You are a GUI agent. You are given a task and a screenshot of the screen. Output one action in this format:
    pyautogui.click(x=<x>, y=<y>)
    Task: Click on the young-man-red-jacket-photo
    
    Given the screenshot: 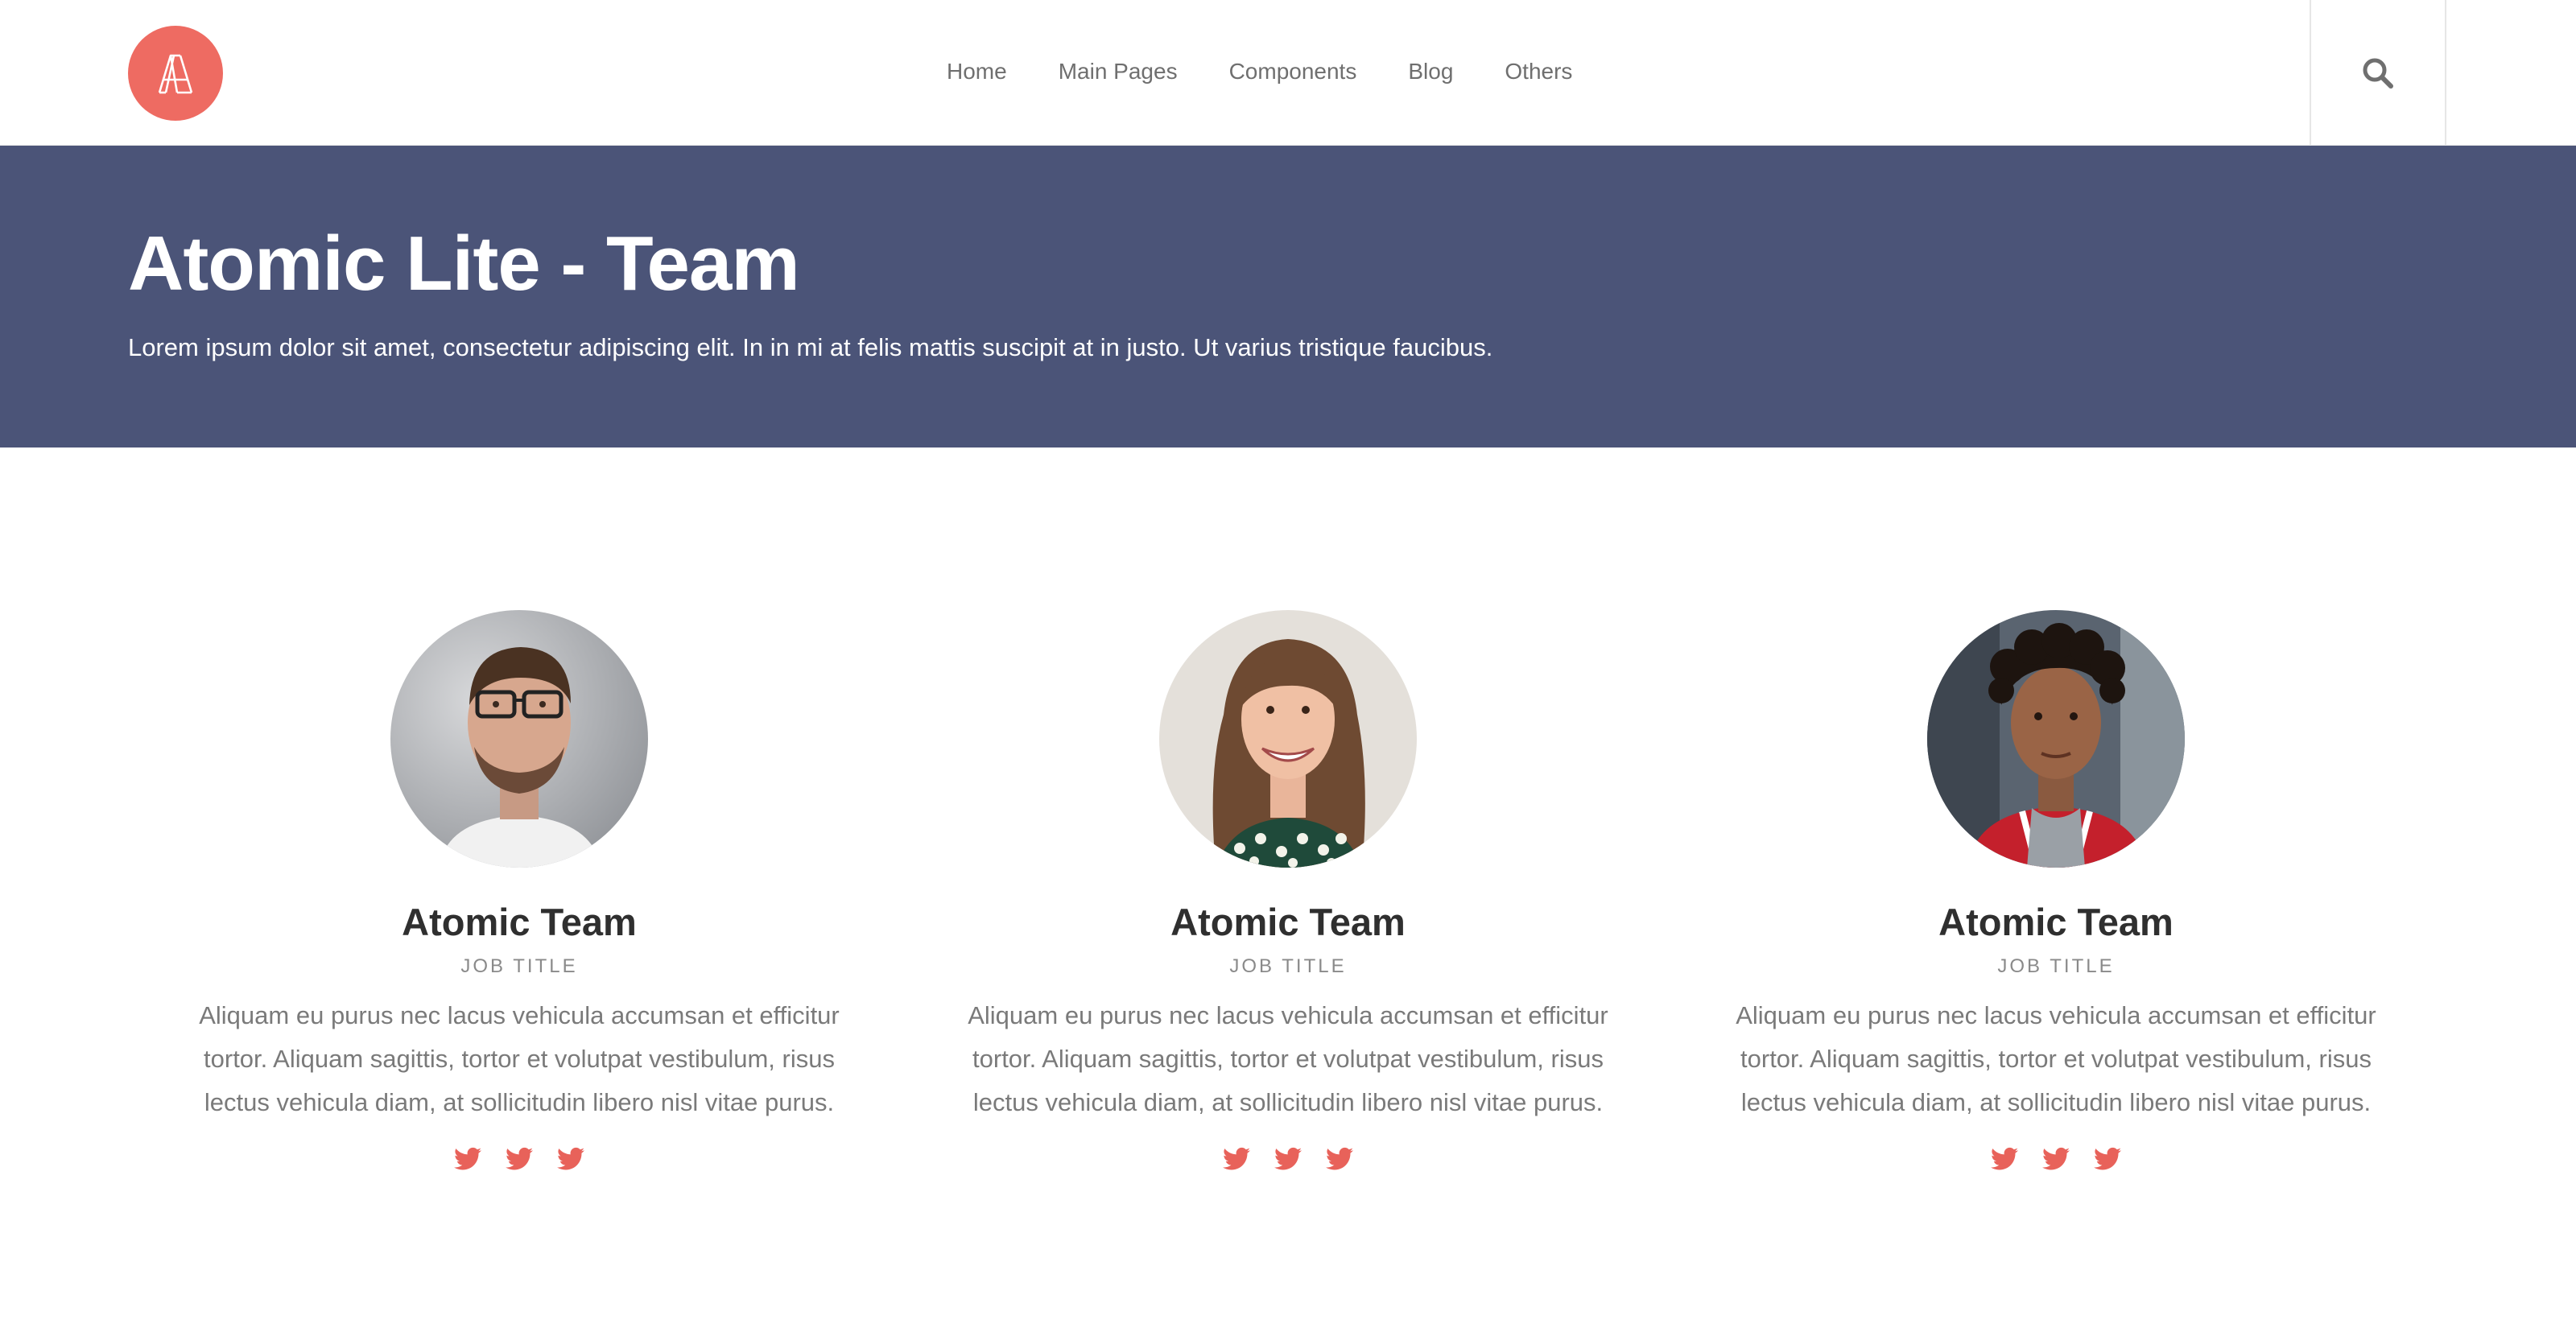 What is the action you would take?
    pyautogui.click(x=2056, y=739)
    